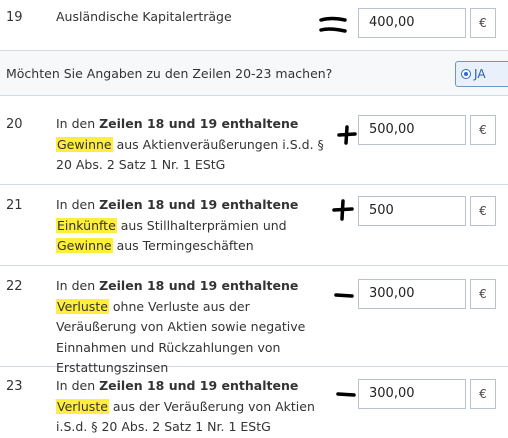 This screenshot has height=438, width=508. I want to click on row-number: 21, so click(14, 205).